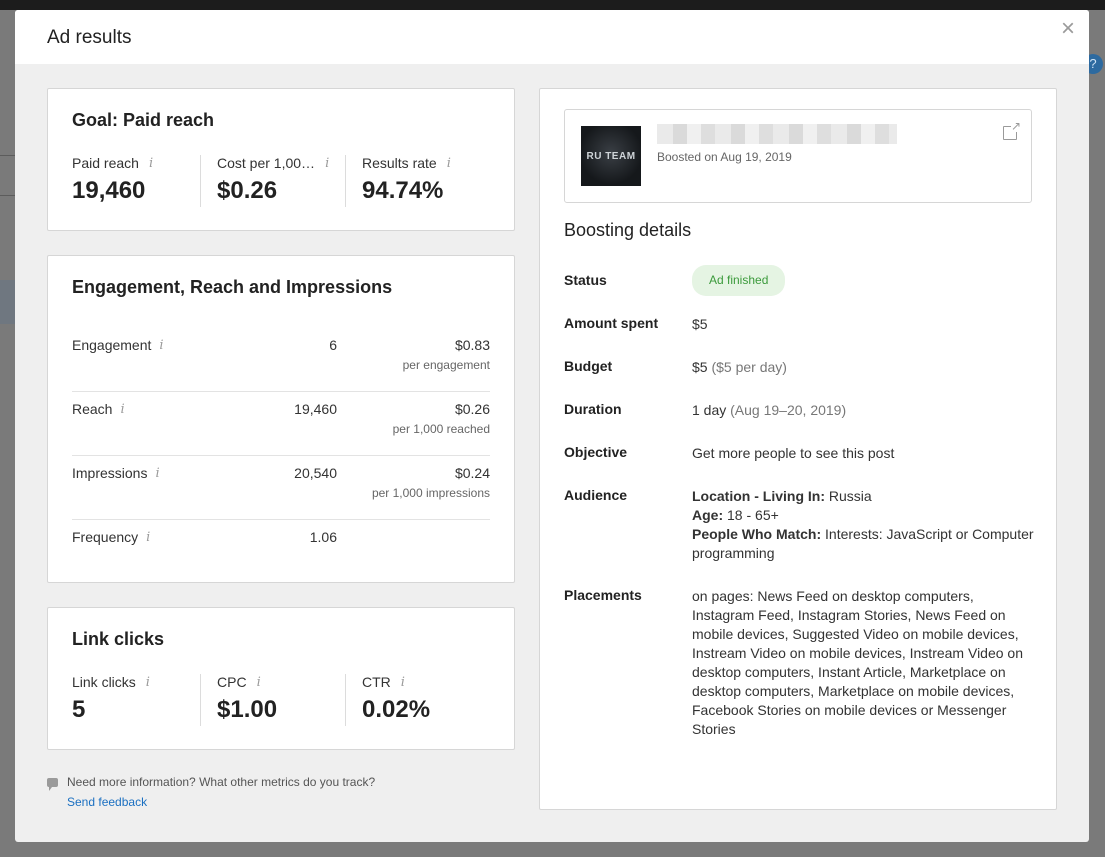  I want to click on external-link-icon, so click(1012, 130).